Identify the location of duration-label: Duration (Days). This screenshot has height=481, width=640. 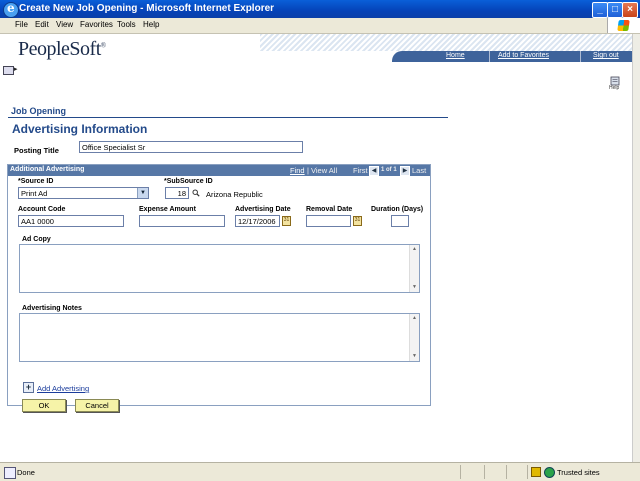
(397, 209).